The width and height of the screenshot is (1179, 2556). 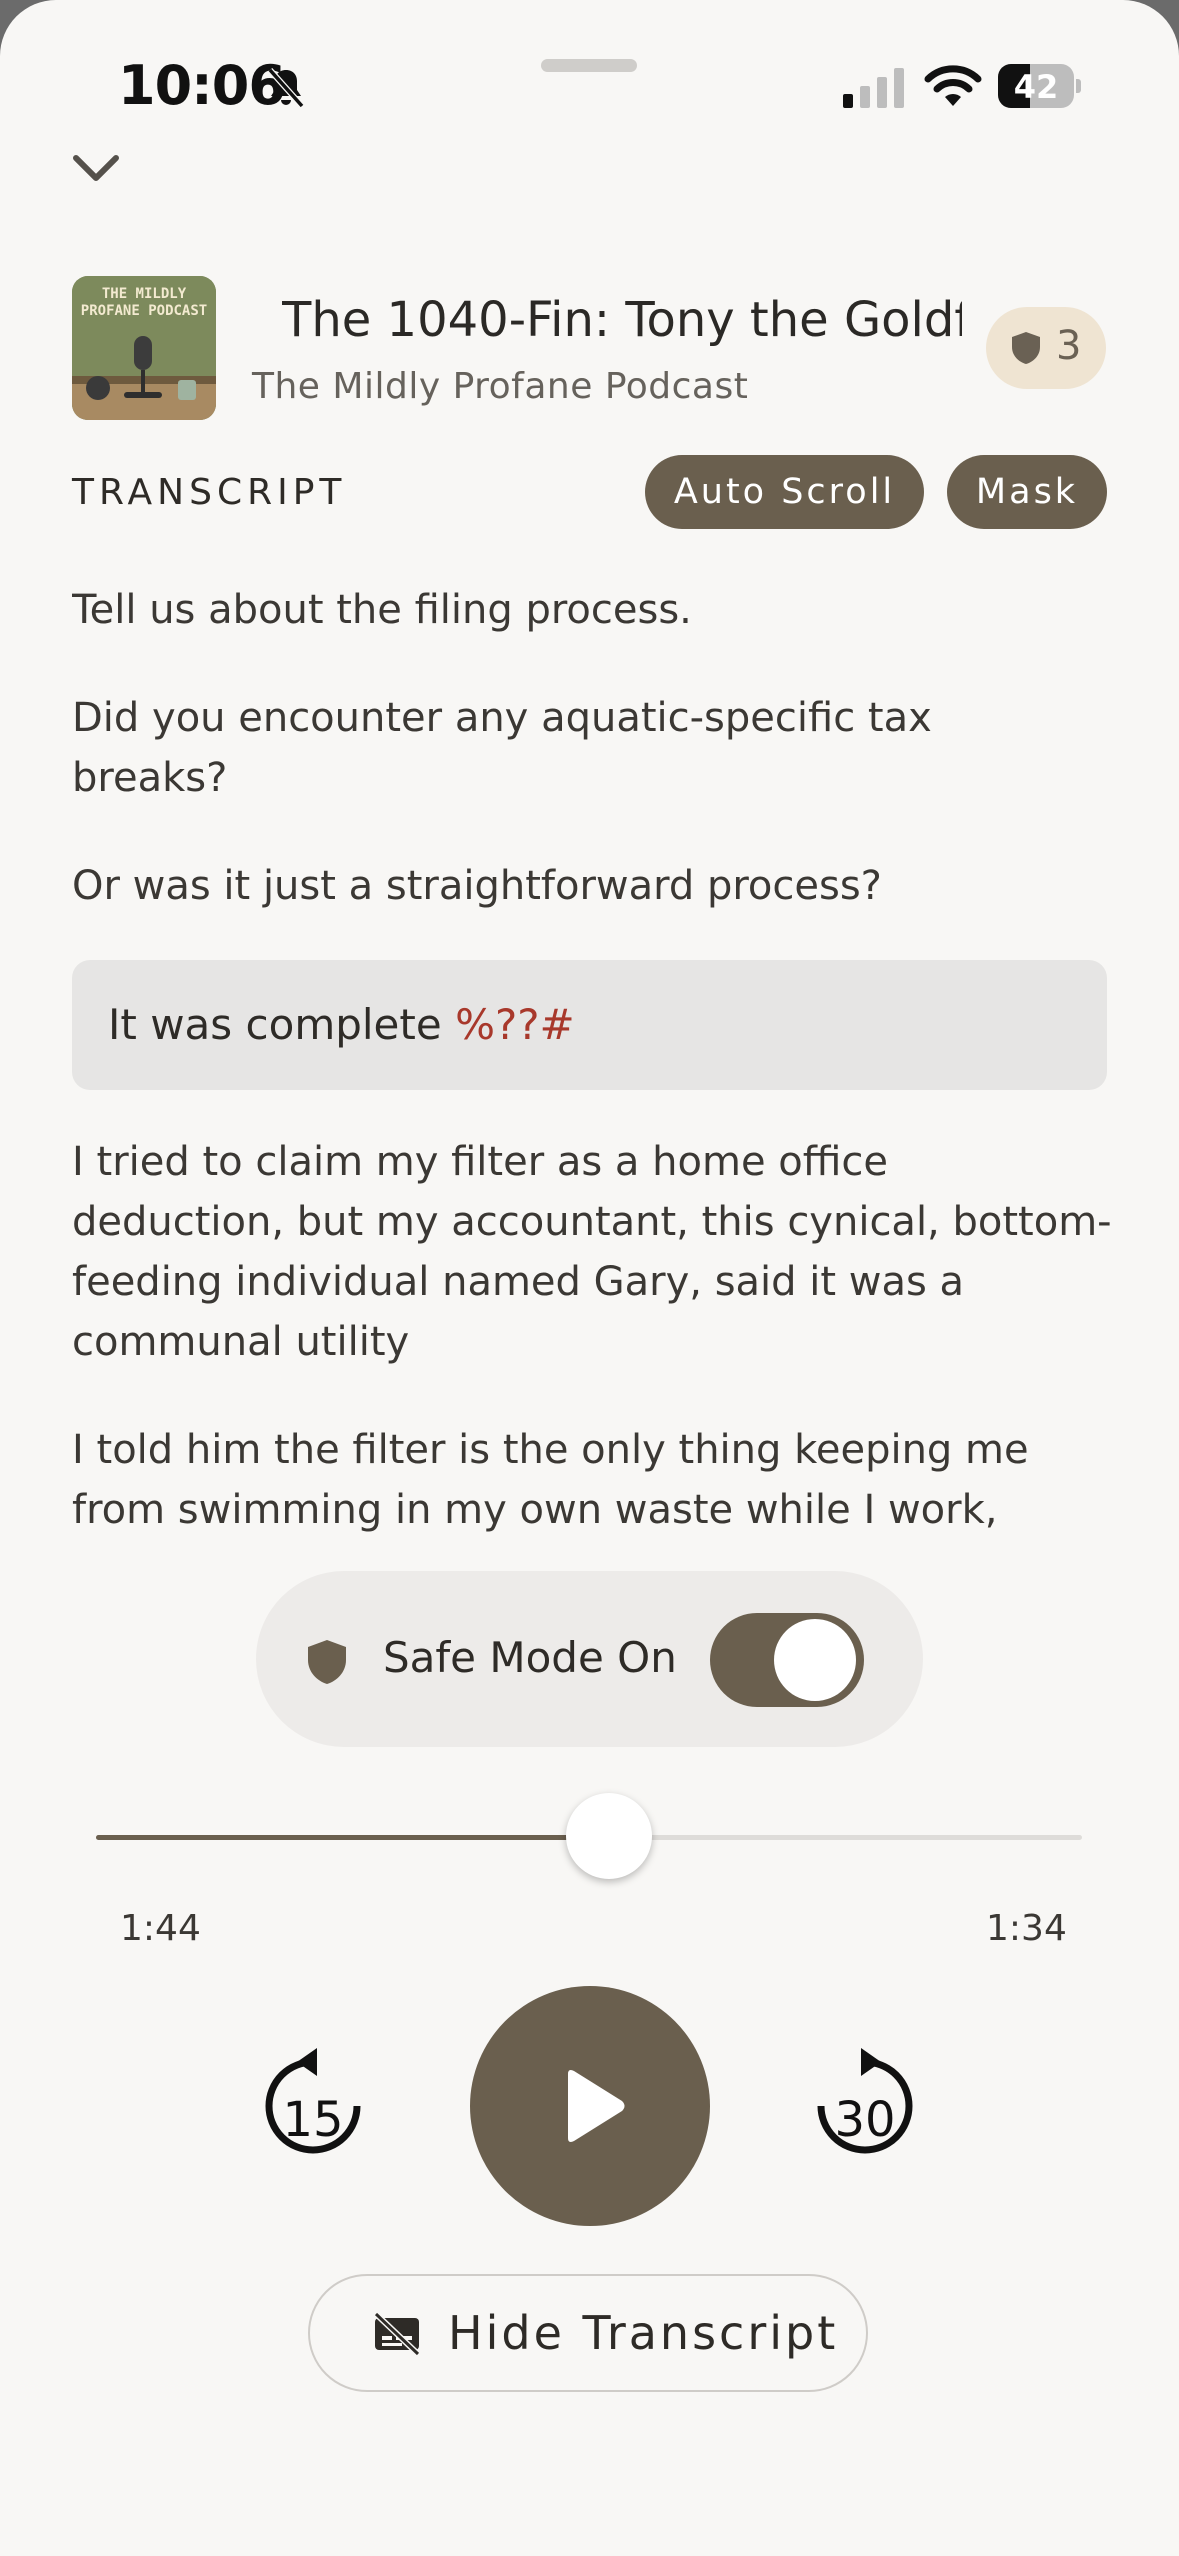 I want to click on elapsed-time: 1:44, so click(x=160, y=1928).